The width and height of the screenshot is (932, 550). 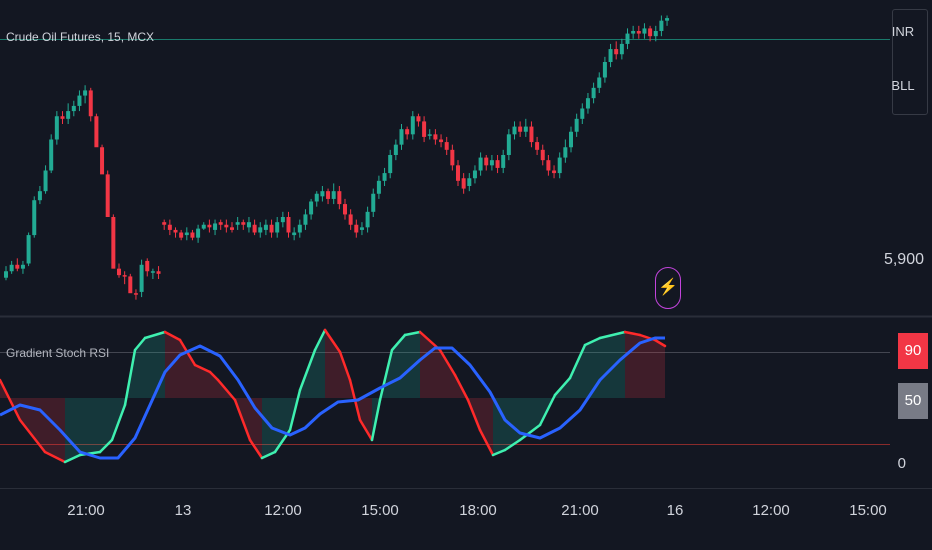 I want to click on unit-button: BLL, so click(x=903, y=86).